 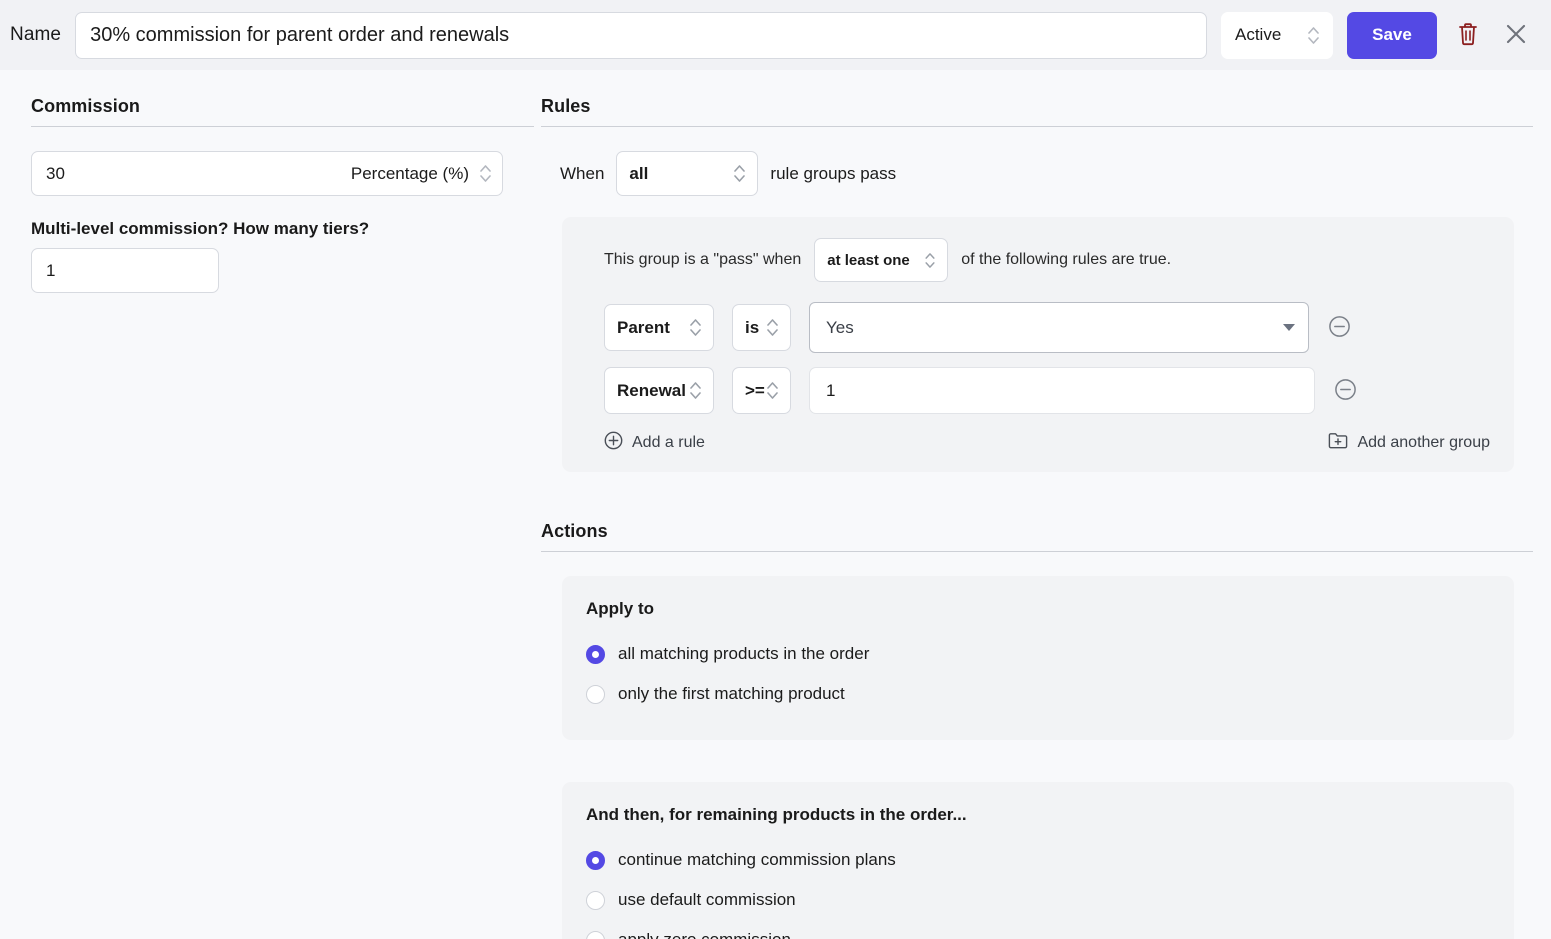 What do you see at coordinates (267, 173) in the screenshot?
I see `commission-amount-field: 30 Percentage (%)` at bounding box center [267, 173].